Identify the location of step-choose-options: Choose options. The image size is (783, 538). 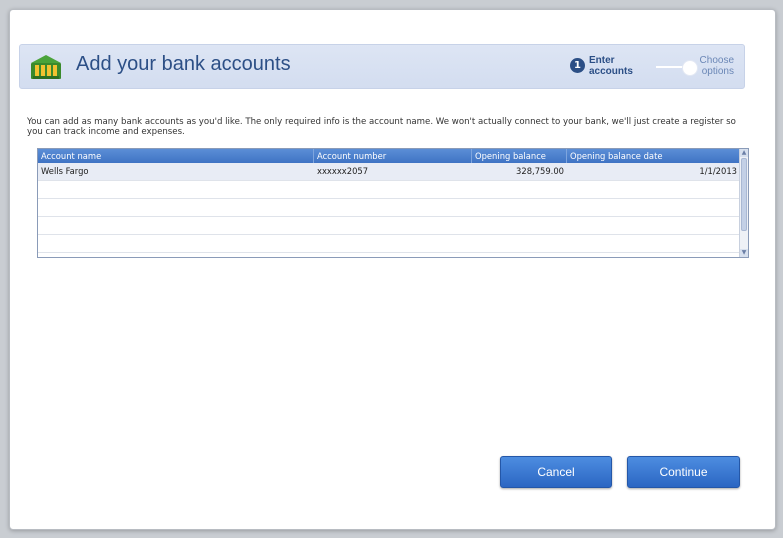
(716, 66).